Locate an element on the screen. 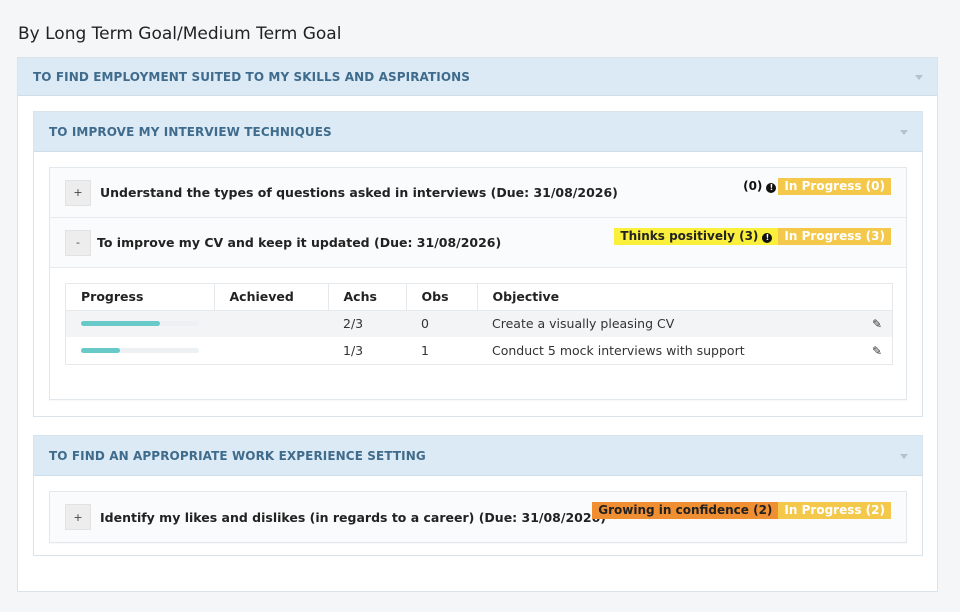 The image size is (960, 612). medium-goal-header: TO IMPROVE MY INTERVIEW TECHNIQUES is located at coordinates (478, 132).